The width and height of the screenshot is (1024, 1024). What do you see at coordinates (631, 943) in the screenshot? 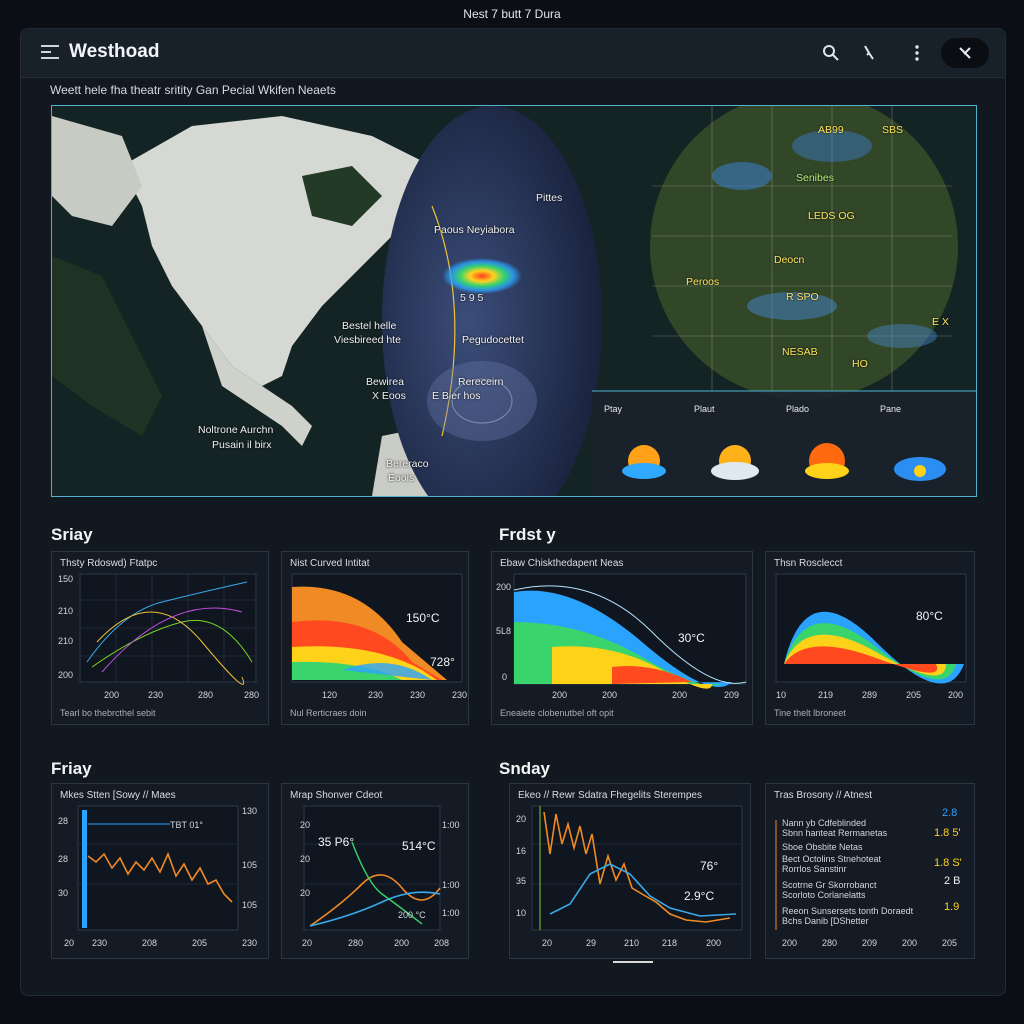
I see `x-tick: 210` at bounding box center [631, 943].